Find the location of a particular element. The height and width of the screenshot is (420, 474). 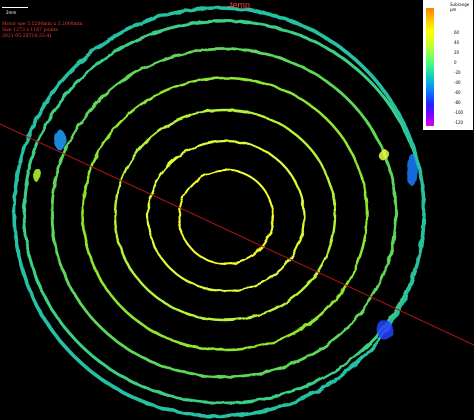

legend-tick: -120 is located at coordinates (459, 122).